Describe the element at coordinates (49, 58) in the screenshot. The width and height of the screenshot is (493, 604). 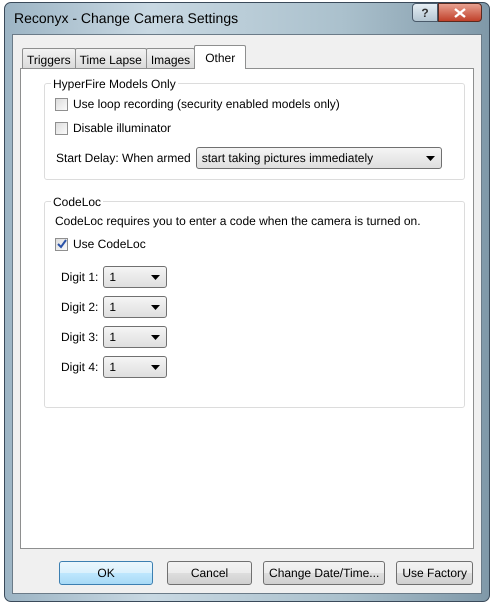
I see `tab: Triggers` at that location.